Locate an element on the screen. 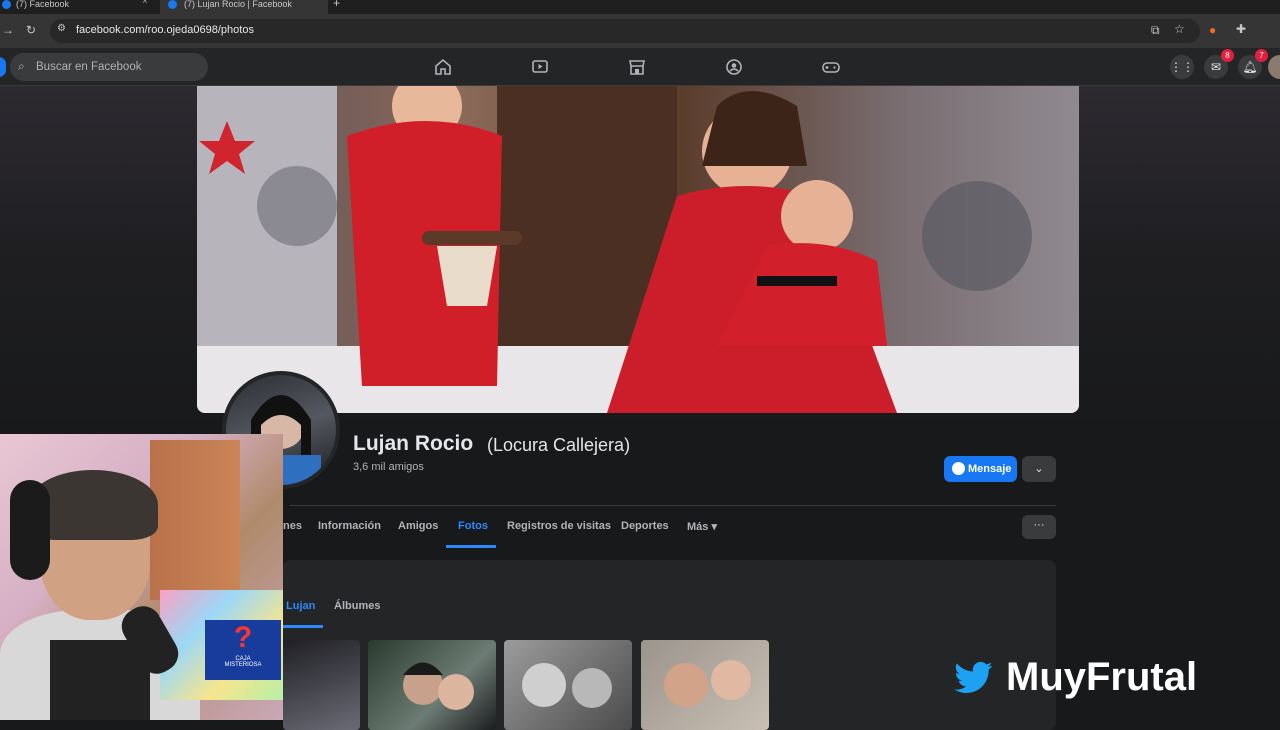  question-mark: ? is located at coordinates (243, 637).